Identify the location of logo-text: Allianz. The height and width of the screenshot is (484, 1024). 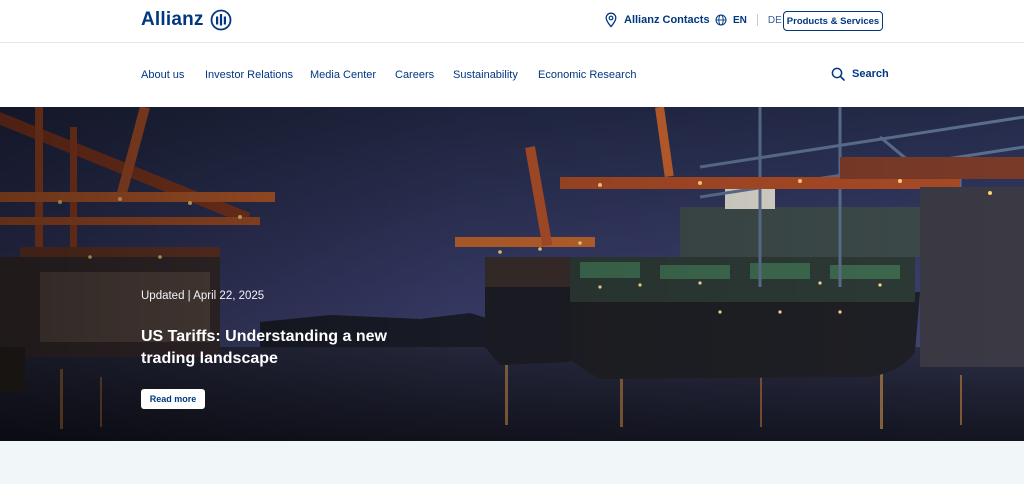
(172, 19).